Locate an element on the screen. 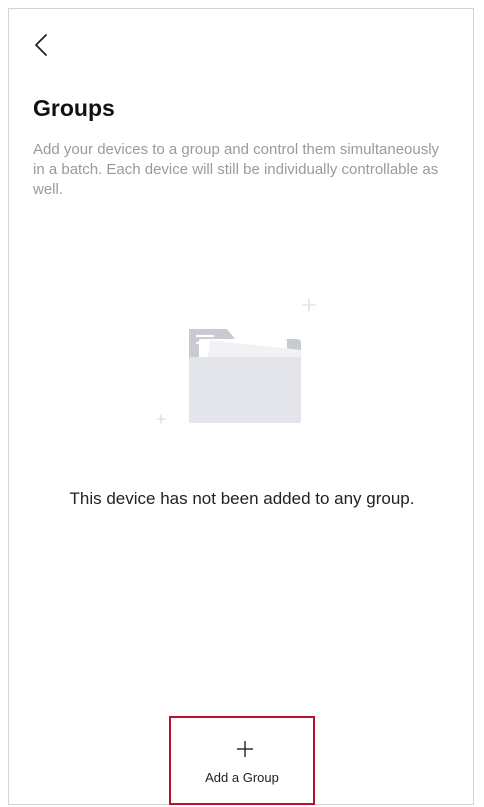 This screenshot has width=484, height=807. page-title: Groups is located at coordinates (74, 108).